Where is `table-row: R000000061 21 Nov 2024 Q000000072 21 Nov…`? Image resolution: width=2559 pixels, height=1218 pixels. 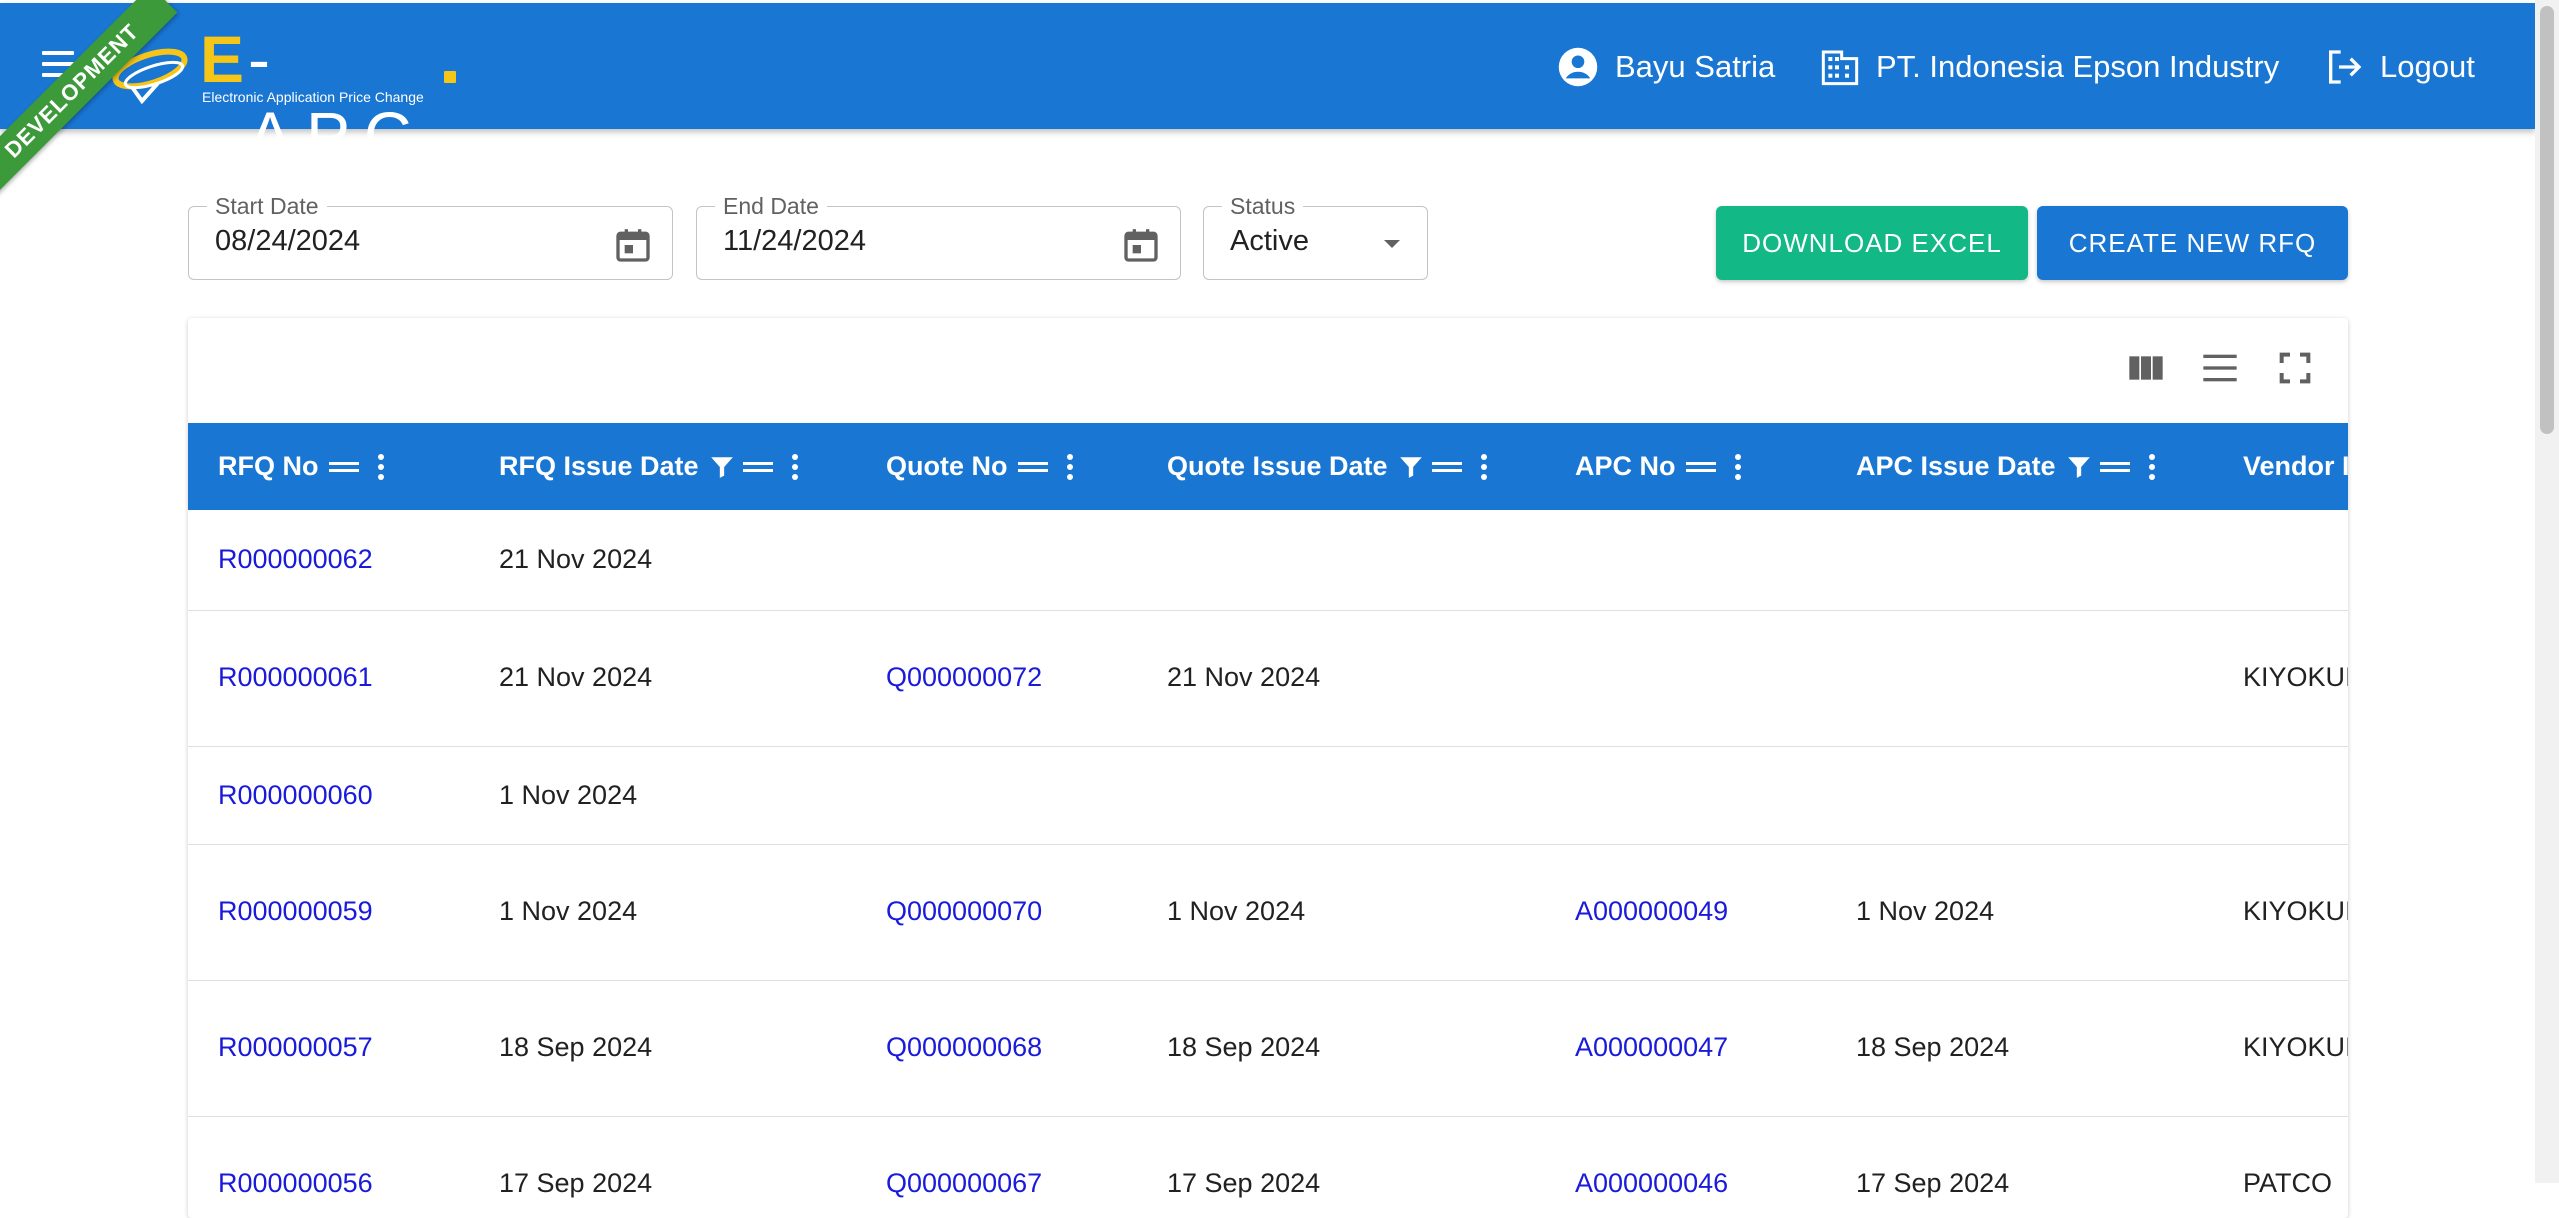
table-row: R000000061 21 Nov 2024 Q000000072 21 Nov… is located at coordinates (1268, 678).